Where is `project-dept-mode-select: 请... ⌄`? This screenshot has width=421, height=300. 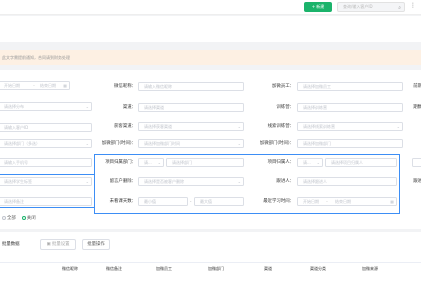
project-dept-mode-select: 请... ⌄ is located at coordinates (151, 162).